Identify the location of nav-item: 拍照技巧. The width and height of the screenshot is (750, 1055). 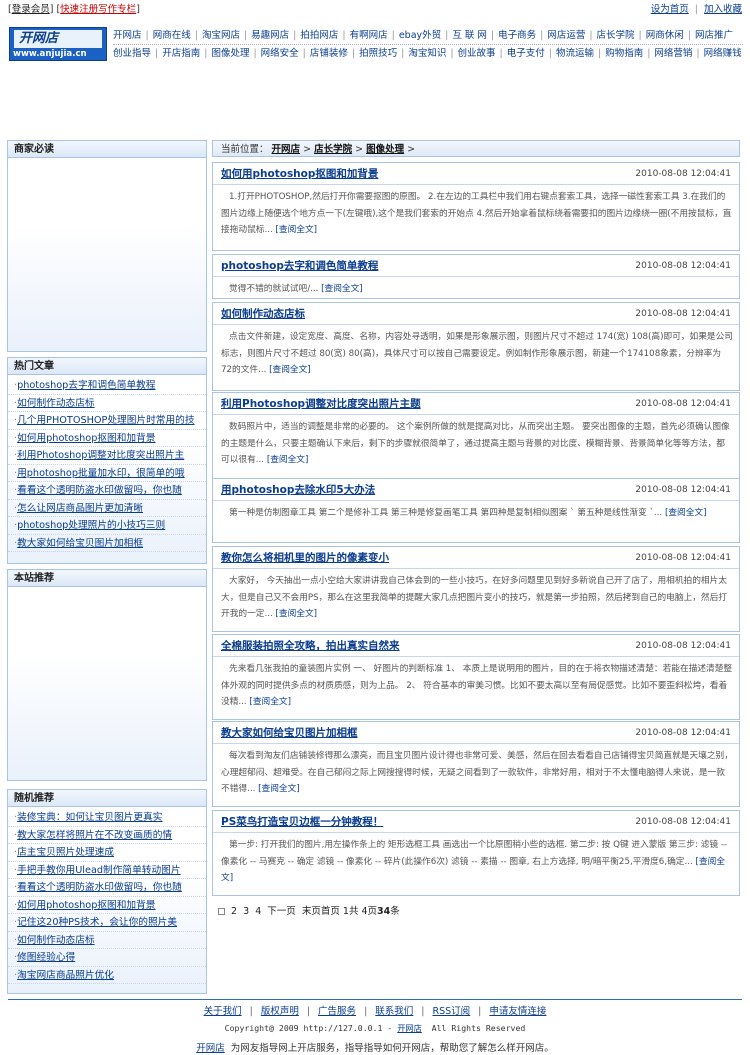
(378, 53).